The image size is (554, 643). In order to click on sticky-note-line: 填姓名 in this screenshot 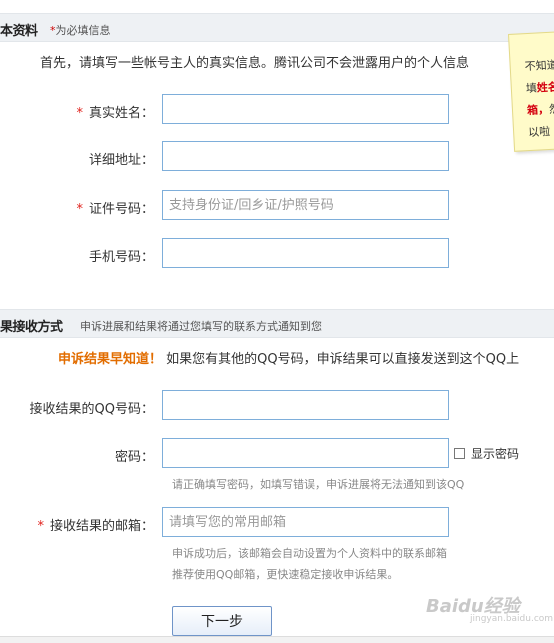, I will do `click(539, 88)`.